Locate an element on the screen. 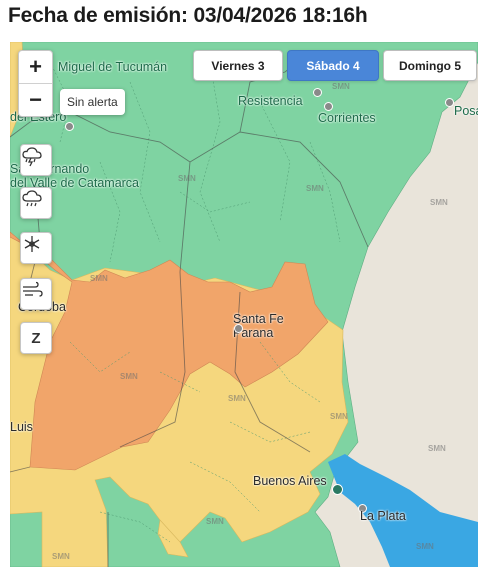 The height and width of the screenshot is (567, 478). storm-layer-button is located at coordinates (36, 160).